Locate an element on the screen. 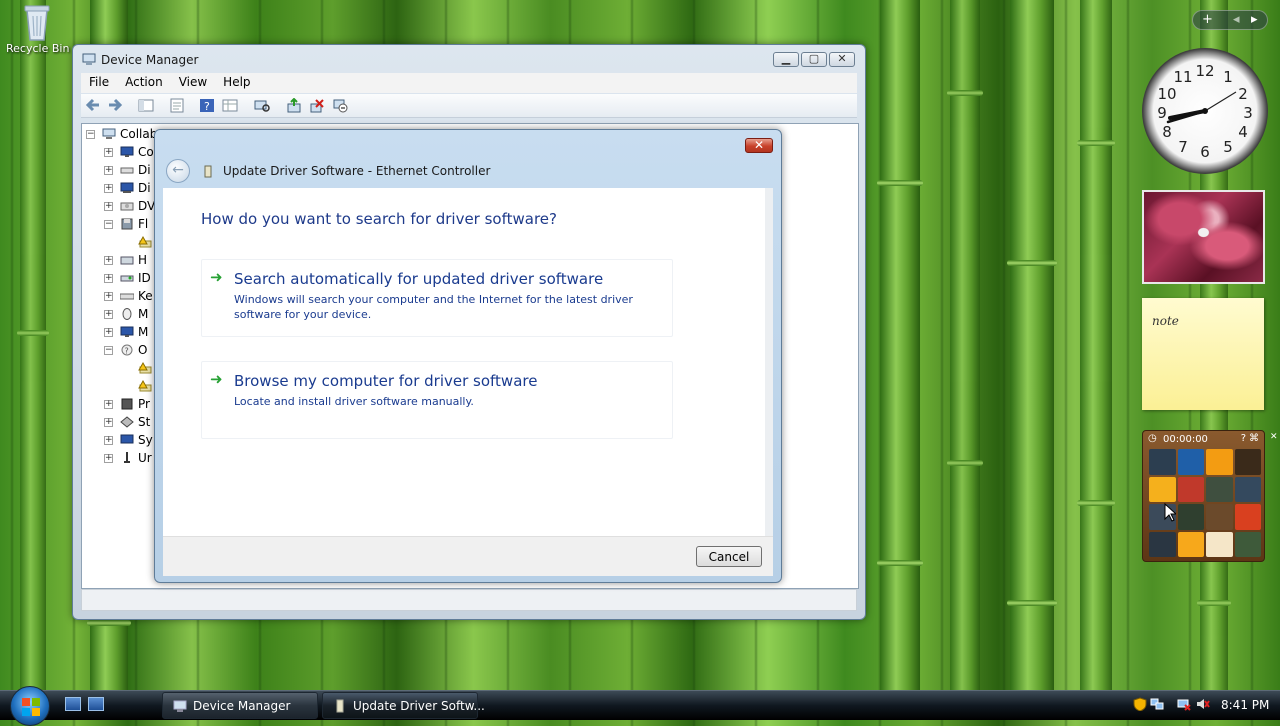  tree-item-label: Ur is located at coordinates (145, 458).